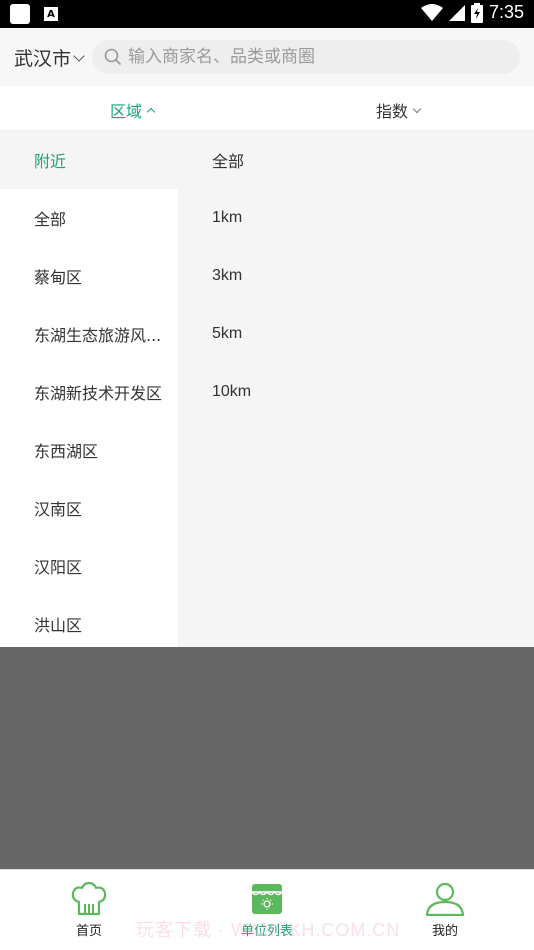  Describe the element at coordinates (58, 509) in the screenshot. I see `area-item-label: 汉南区` at that location.